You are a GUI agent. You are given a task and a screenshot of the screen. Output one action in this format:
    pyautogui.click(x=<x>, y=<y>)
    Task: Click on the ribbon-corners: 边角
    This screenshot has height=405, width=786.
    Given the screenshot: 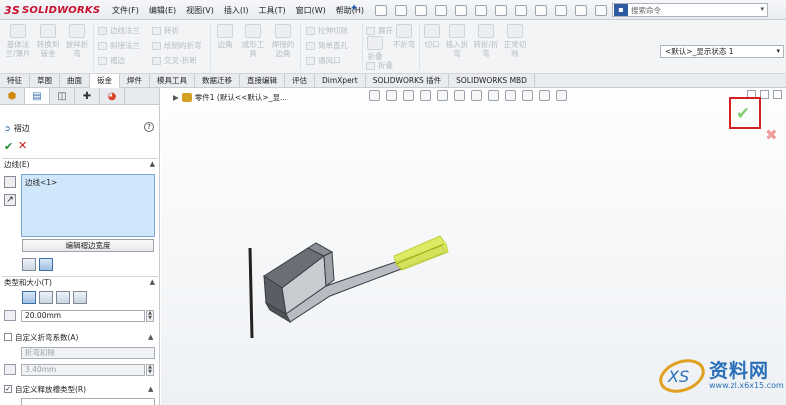 What is the action you would take?
    pyautogui.click(x=225, y=36)
    